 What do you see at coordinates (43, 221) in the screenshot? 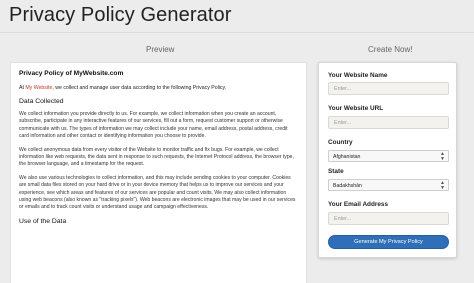
I see `section-heading-use-of-data: Use of the Data` at bounding box center [43, 221].